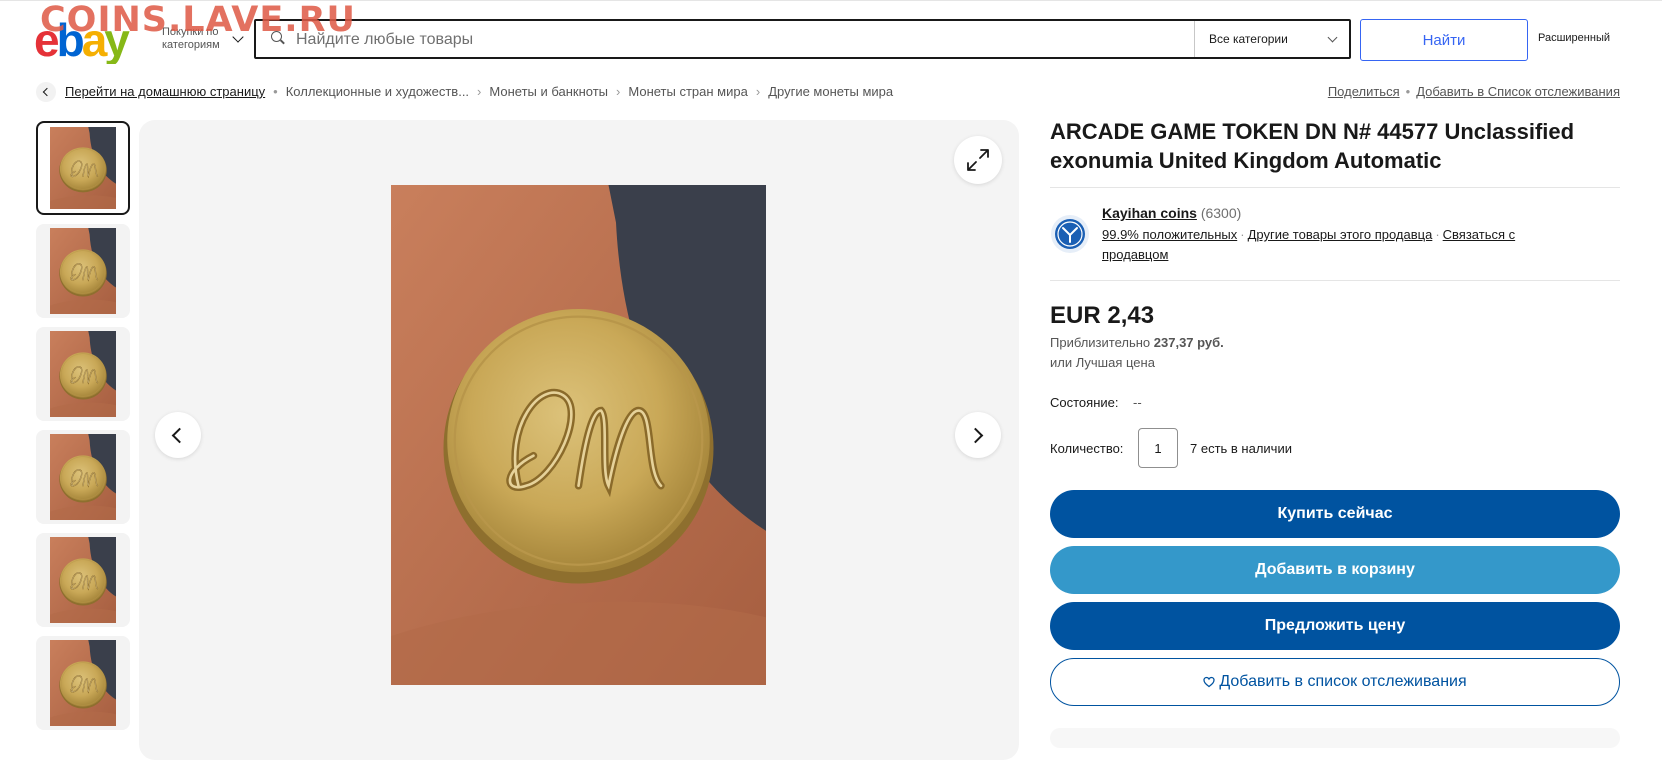 This screenshot has width=1662, height=760. What do you see at coordinates (165, 91) in the screenshot?
I see `breadcrumb-home: Перейти на домашнюю страницу` at bounding box center [165, 91].